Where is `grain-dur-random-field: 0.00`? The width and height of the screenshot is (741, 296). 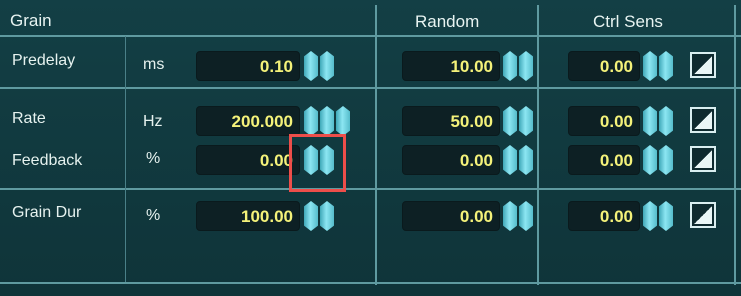
grain-dur-random-field: 0.00 is located at coordinates (451, 216).